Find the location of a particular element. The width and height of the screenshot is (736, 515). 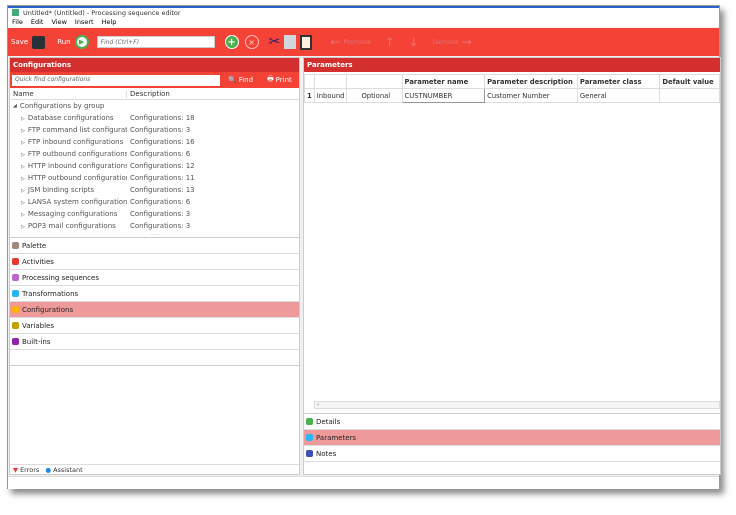

row-name: Messaging configurations is located at coordinates (72, 214).